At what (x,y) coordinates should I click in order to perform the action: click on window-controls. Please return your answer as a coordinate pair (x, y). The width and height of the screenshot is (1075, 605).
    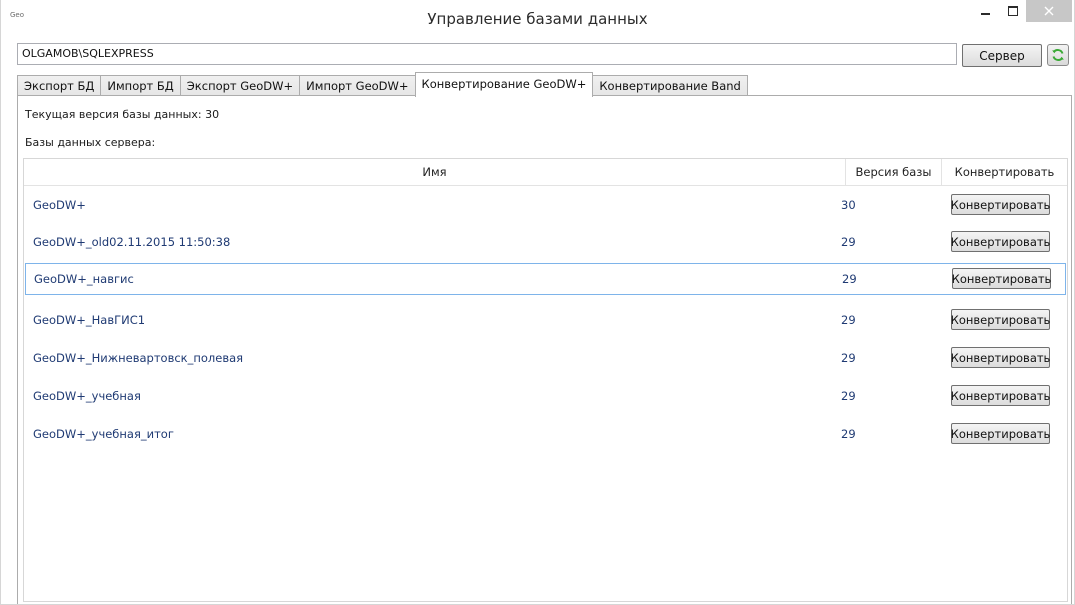
    Looking at the image, I should click on (1022, 11).